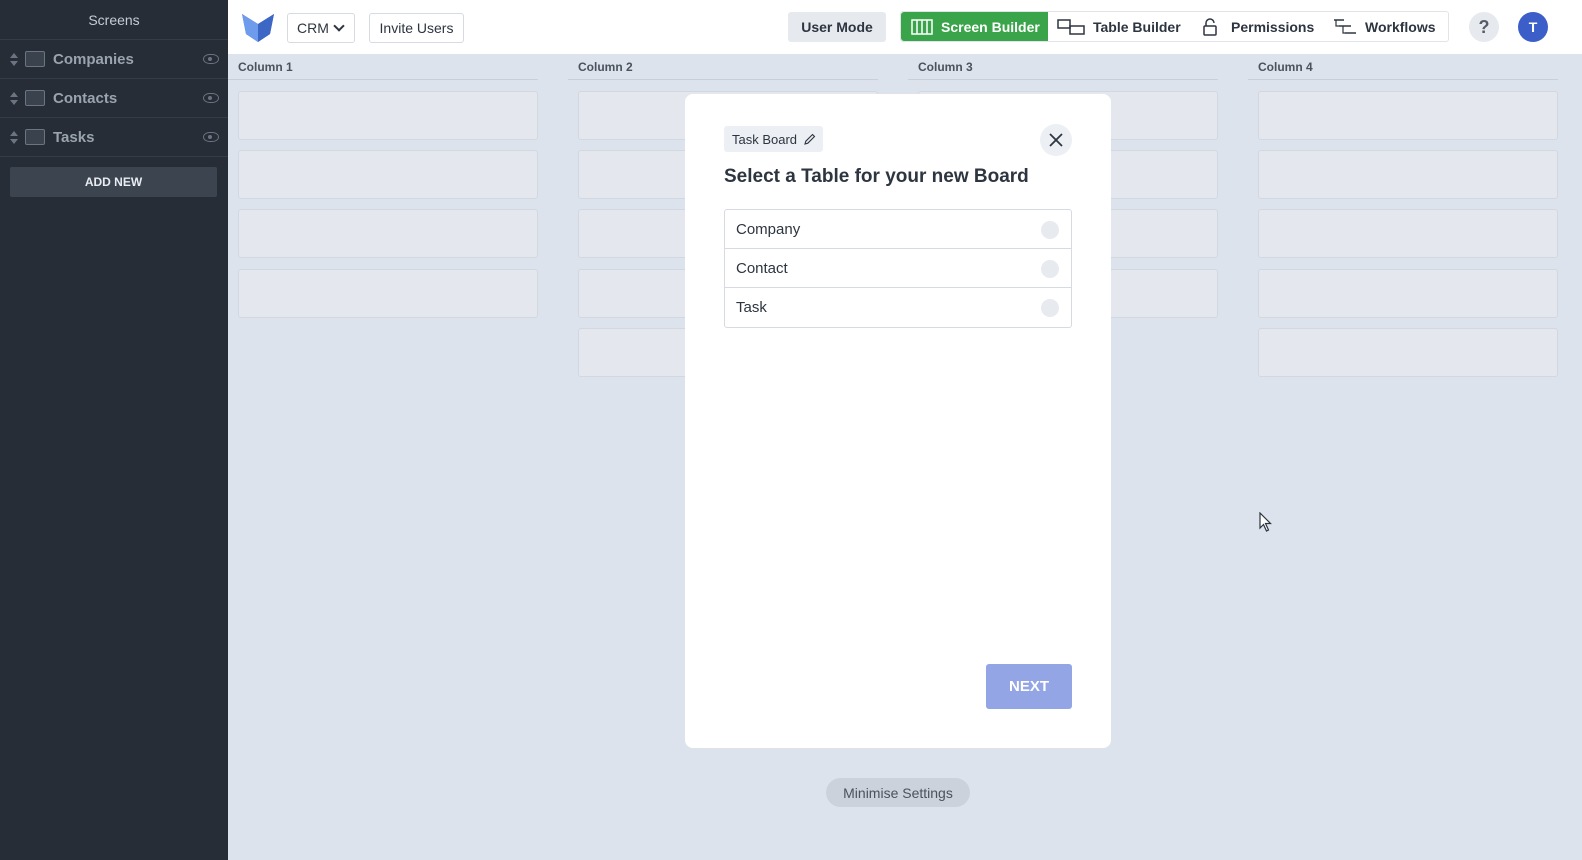 The width and height of the screenshot is (1582, 860). Describe the element at coordinates (114, 20) in the screenshot. I see `sidebar-title: Screens` at that location.